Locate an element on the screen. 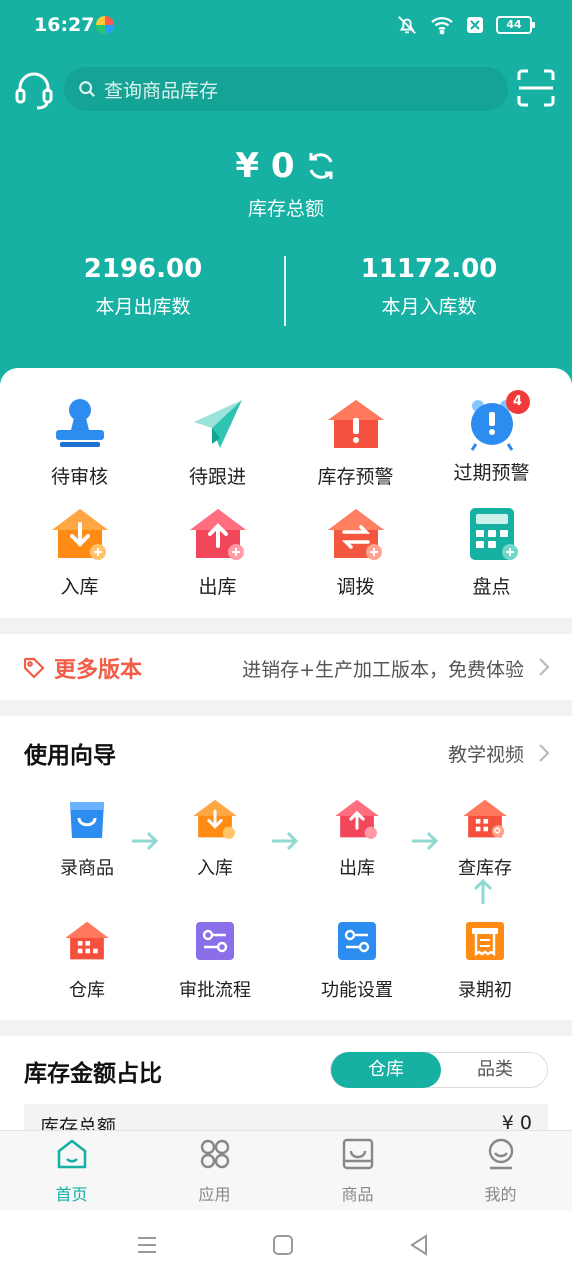 The height and width of the screenshot is (1280, 572). tab-category: 品类 is located at coordinates (495, 1070).